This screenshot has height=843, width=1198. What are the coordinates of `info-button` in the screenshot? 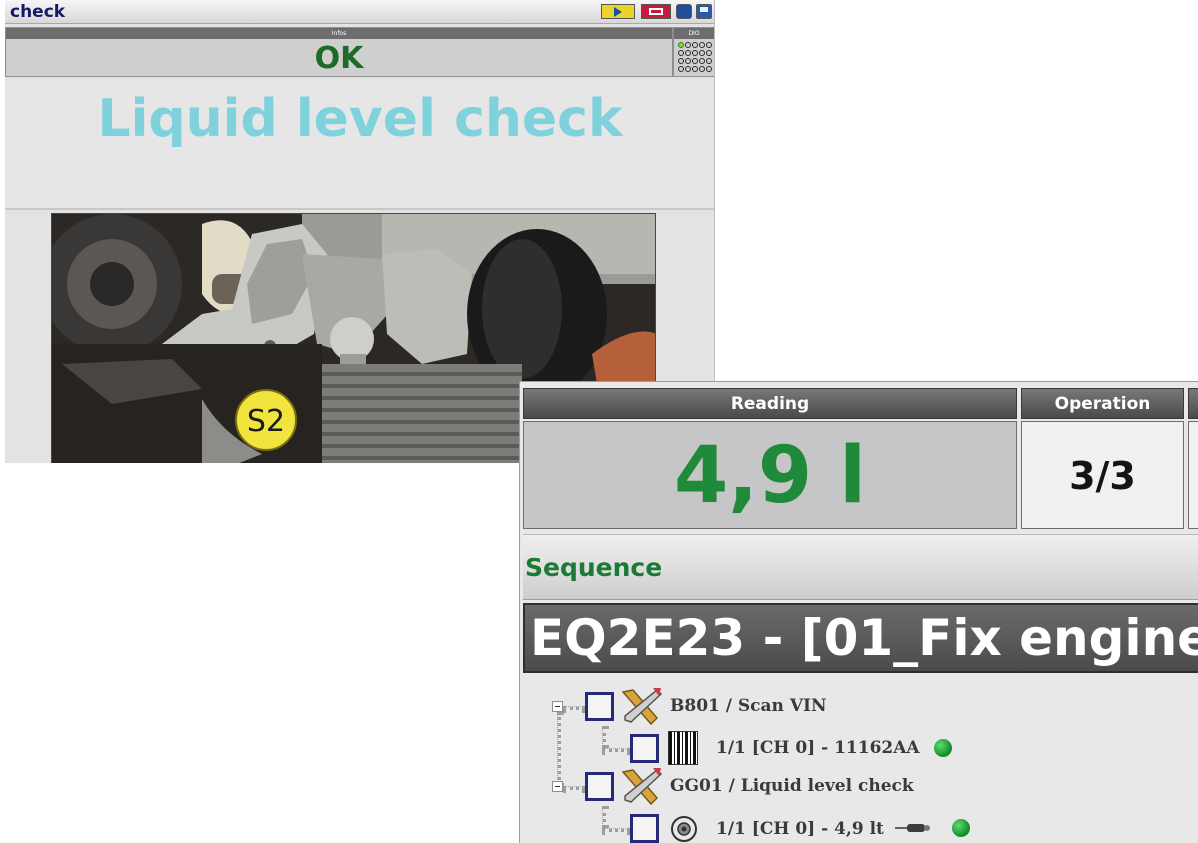 It's located at (684, 11).